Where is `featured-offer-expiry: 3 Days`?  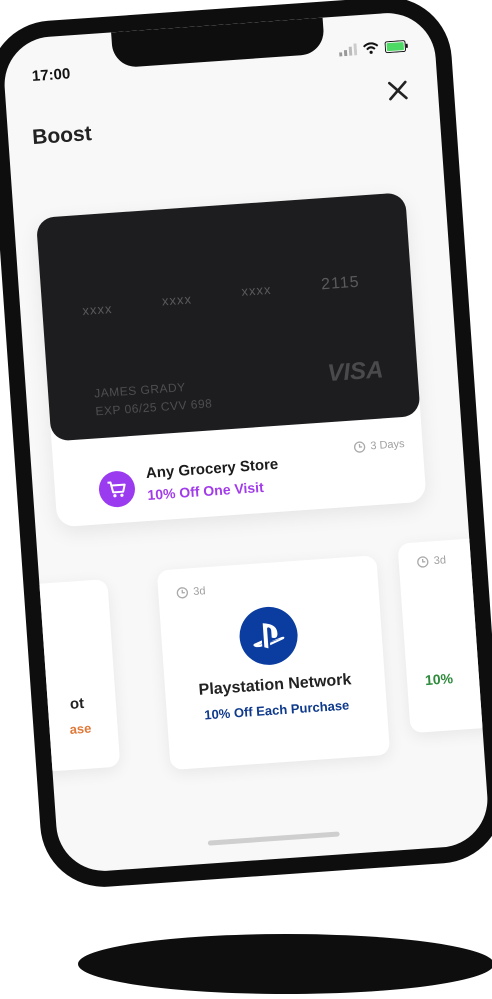
featured-offer-expiry: 3 Days is located at coordinates (379, 446).